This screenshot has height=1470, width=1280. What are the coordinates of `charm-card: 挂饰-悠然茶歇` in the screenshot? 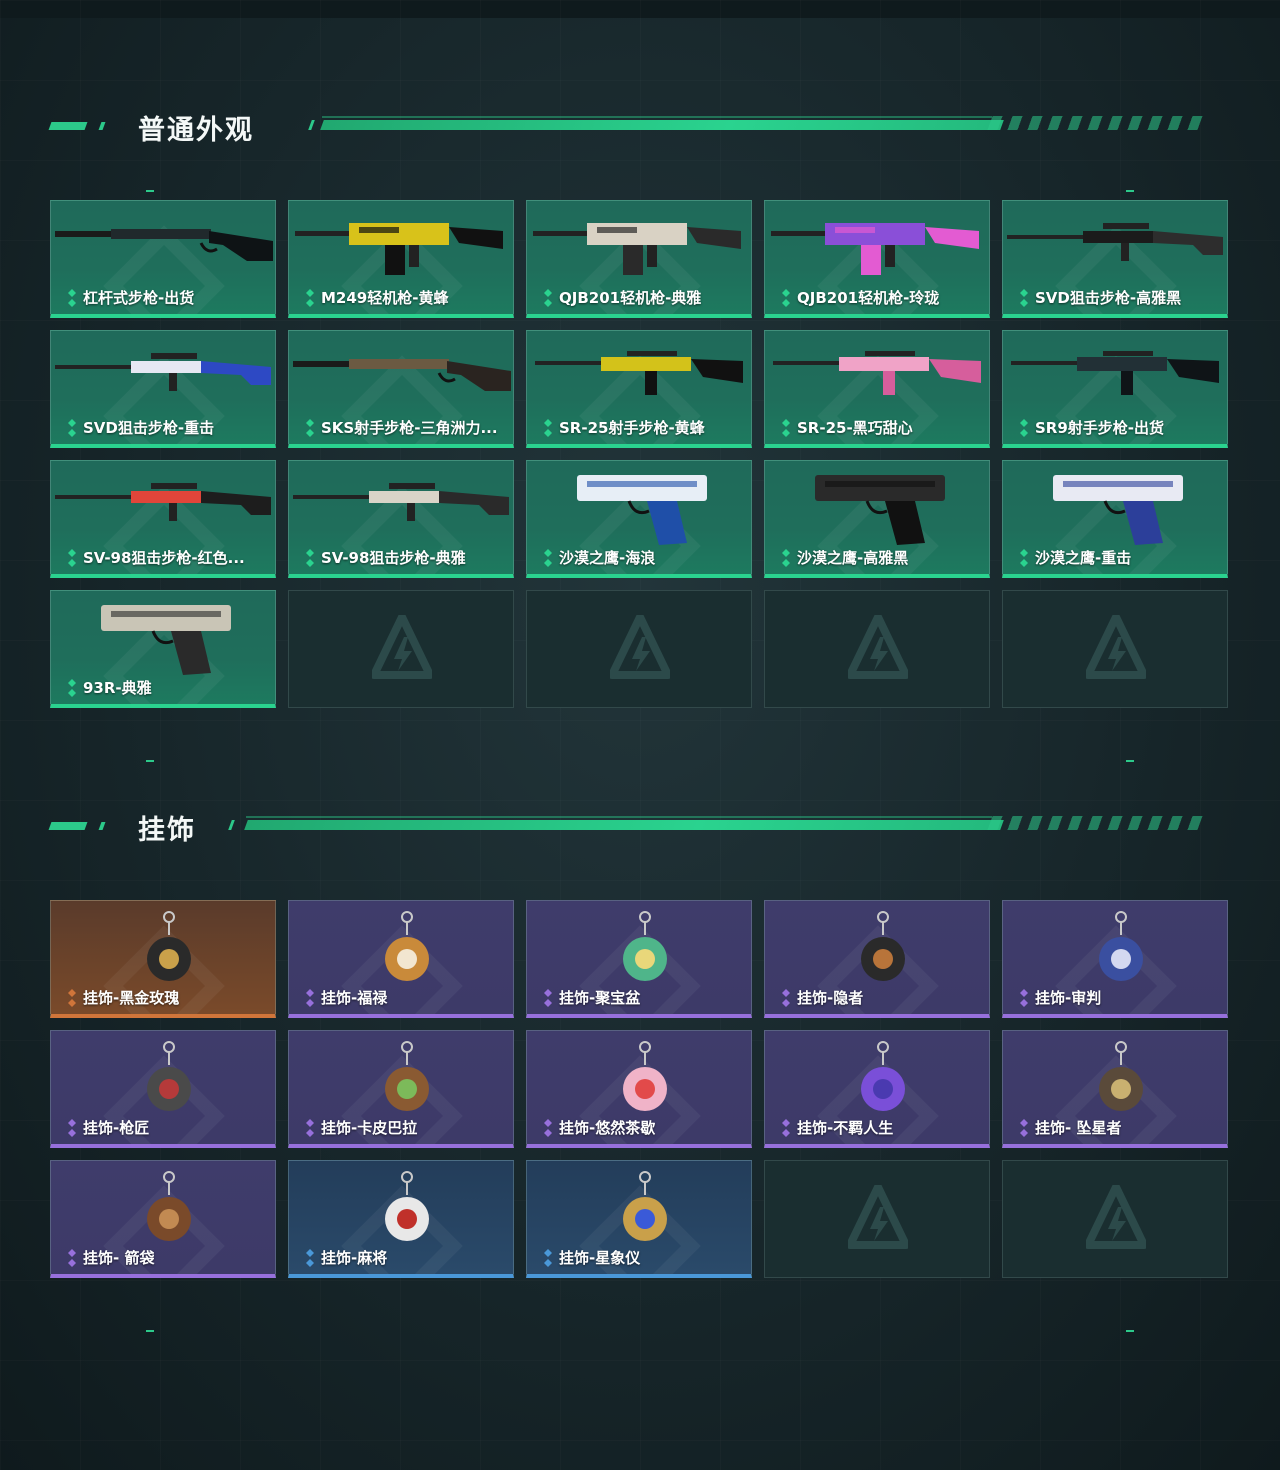 It's located at (639, 1089).